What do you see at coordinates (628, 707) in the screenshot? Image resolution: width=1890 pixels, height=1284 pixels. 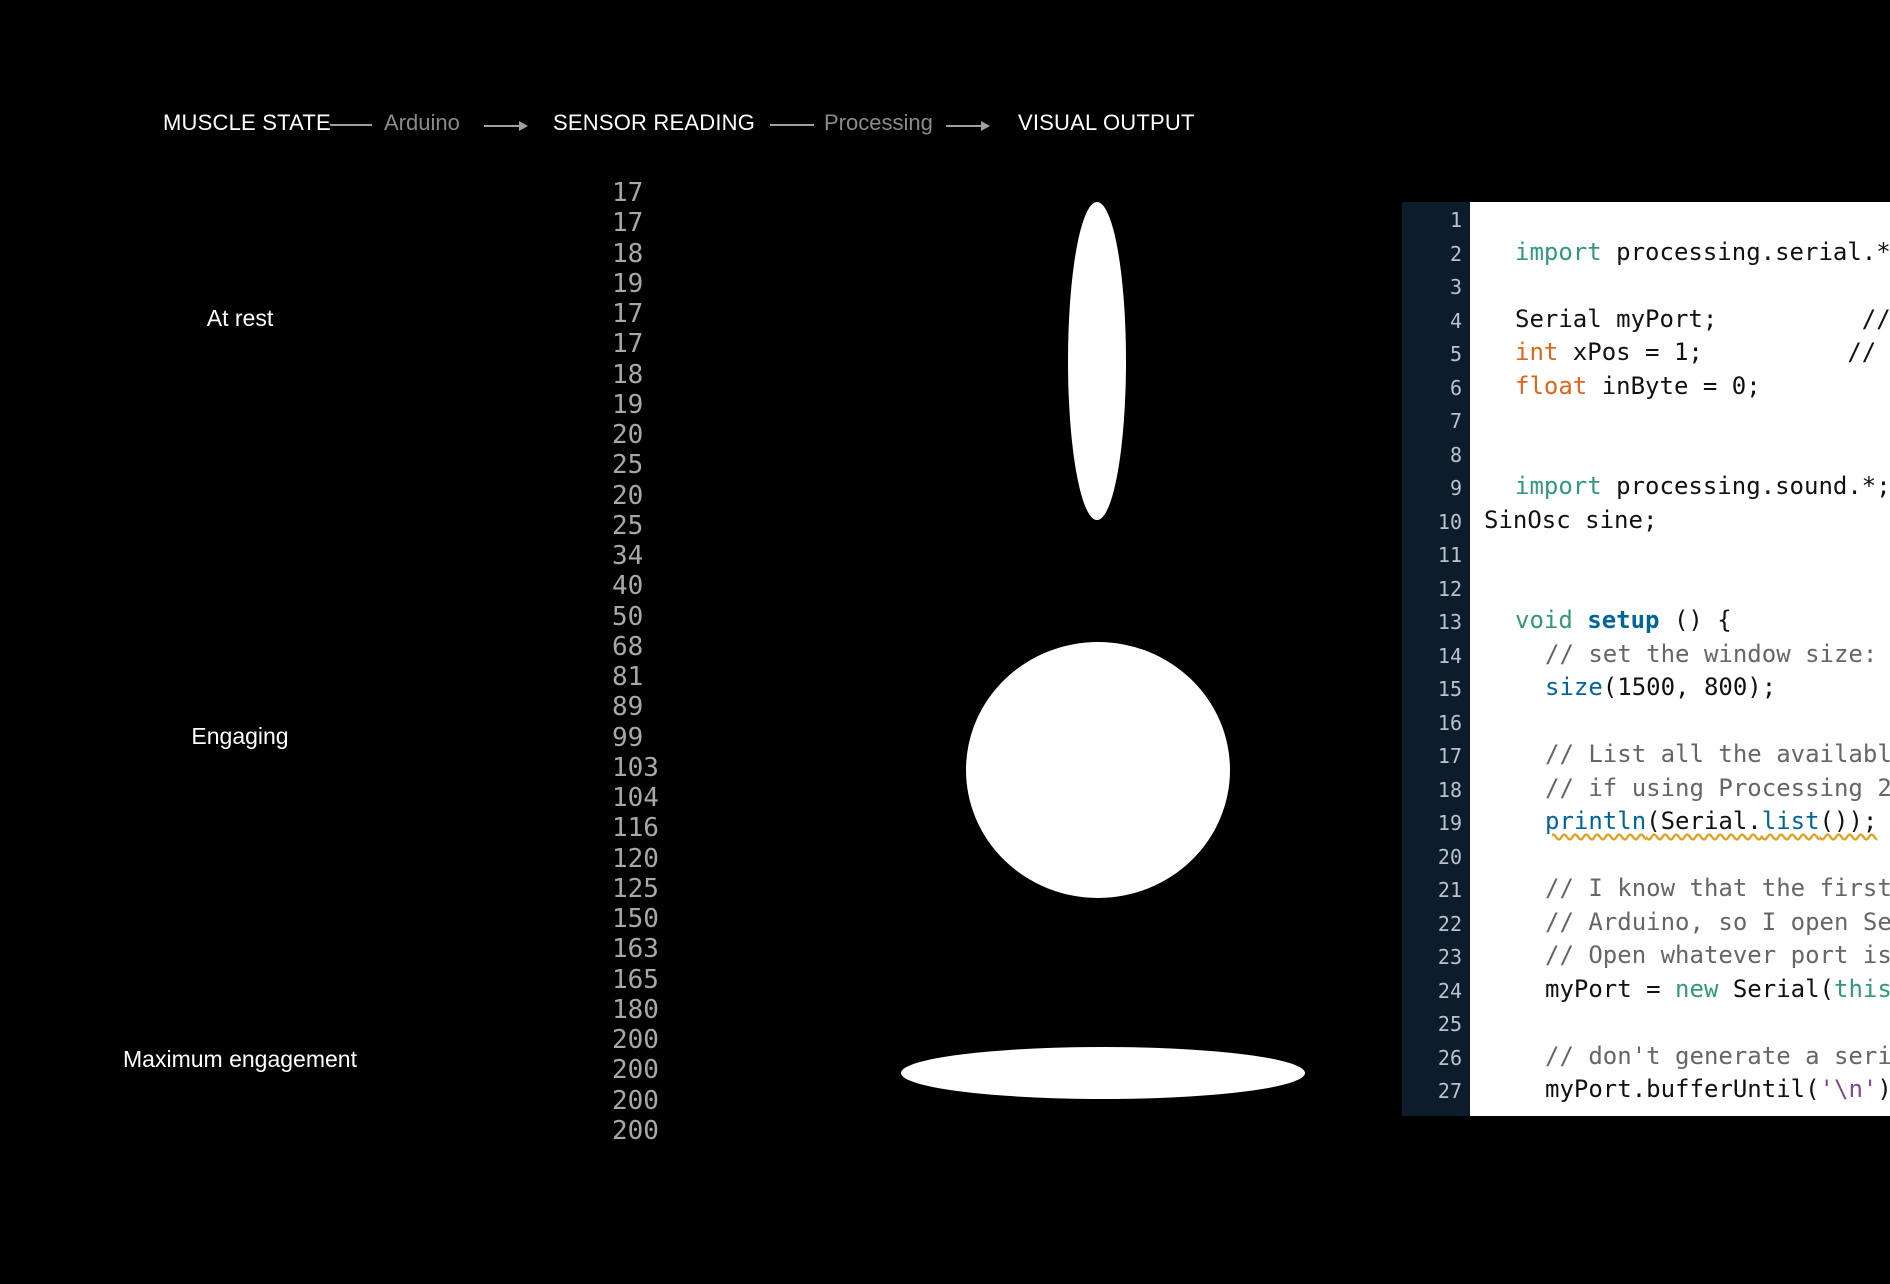 I see `sensor-value: 89` at bounding box center [628, 707].